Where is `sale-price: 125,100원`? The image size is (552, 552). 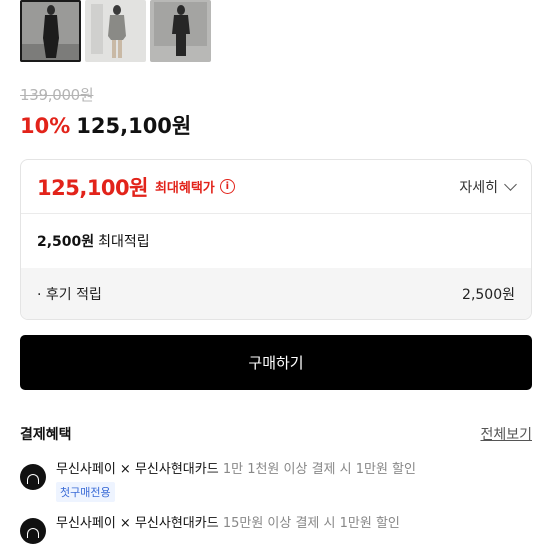 sale-price: 125,100원 is located at coordinates (134, 126).